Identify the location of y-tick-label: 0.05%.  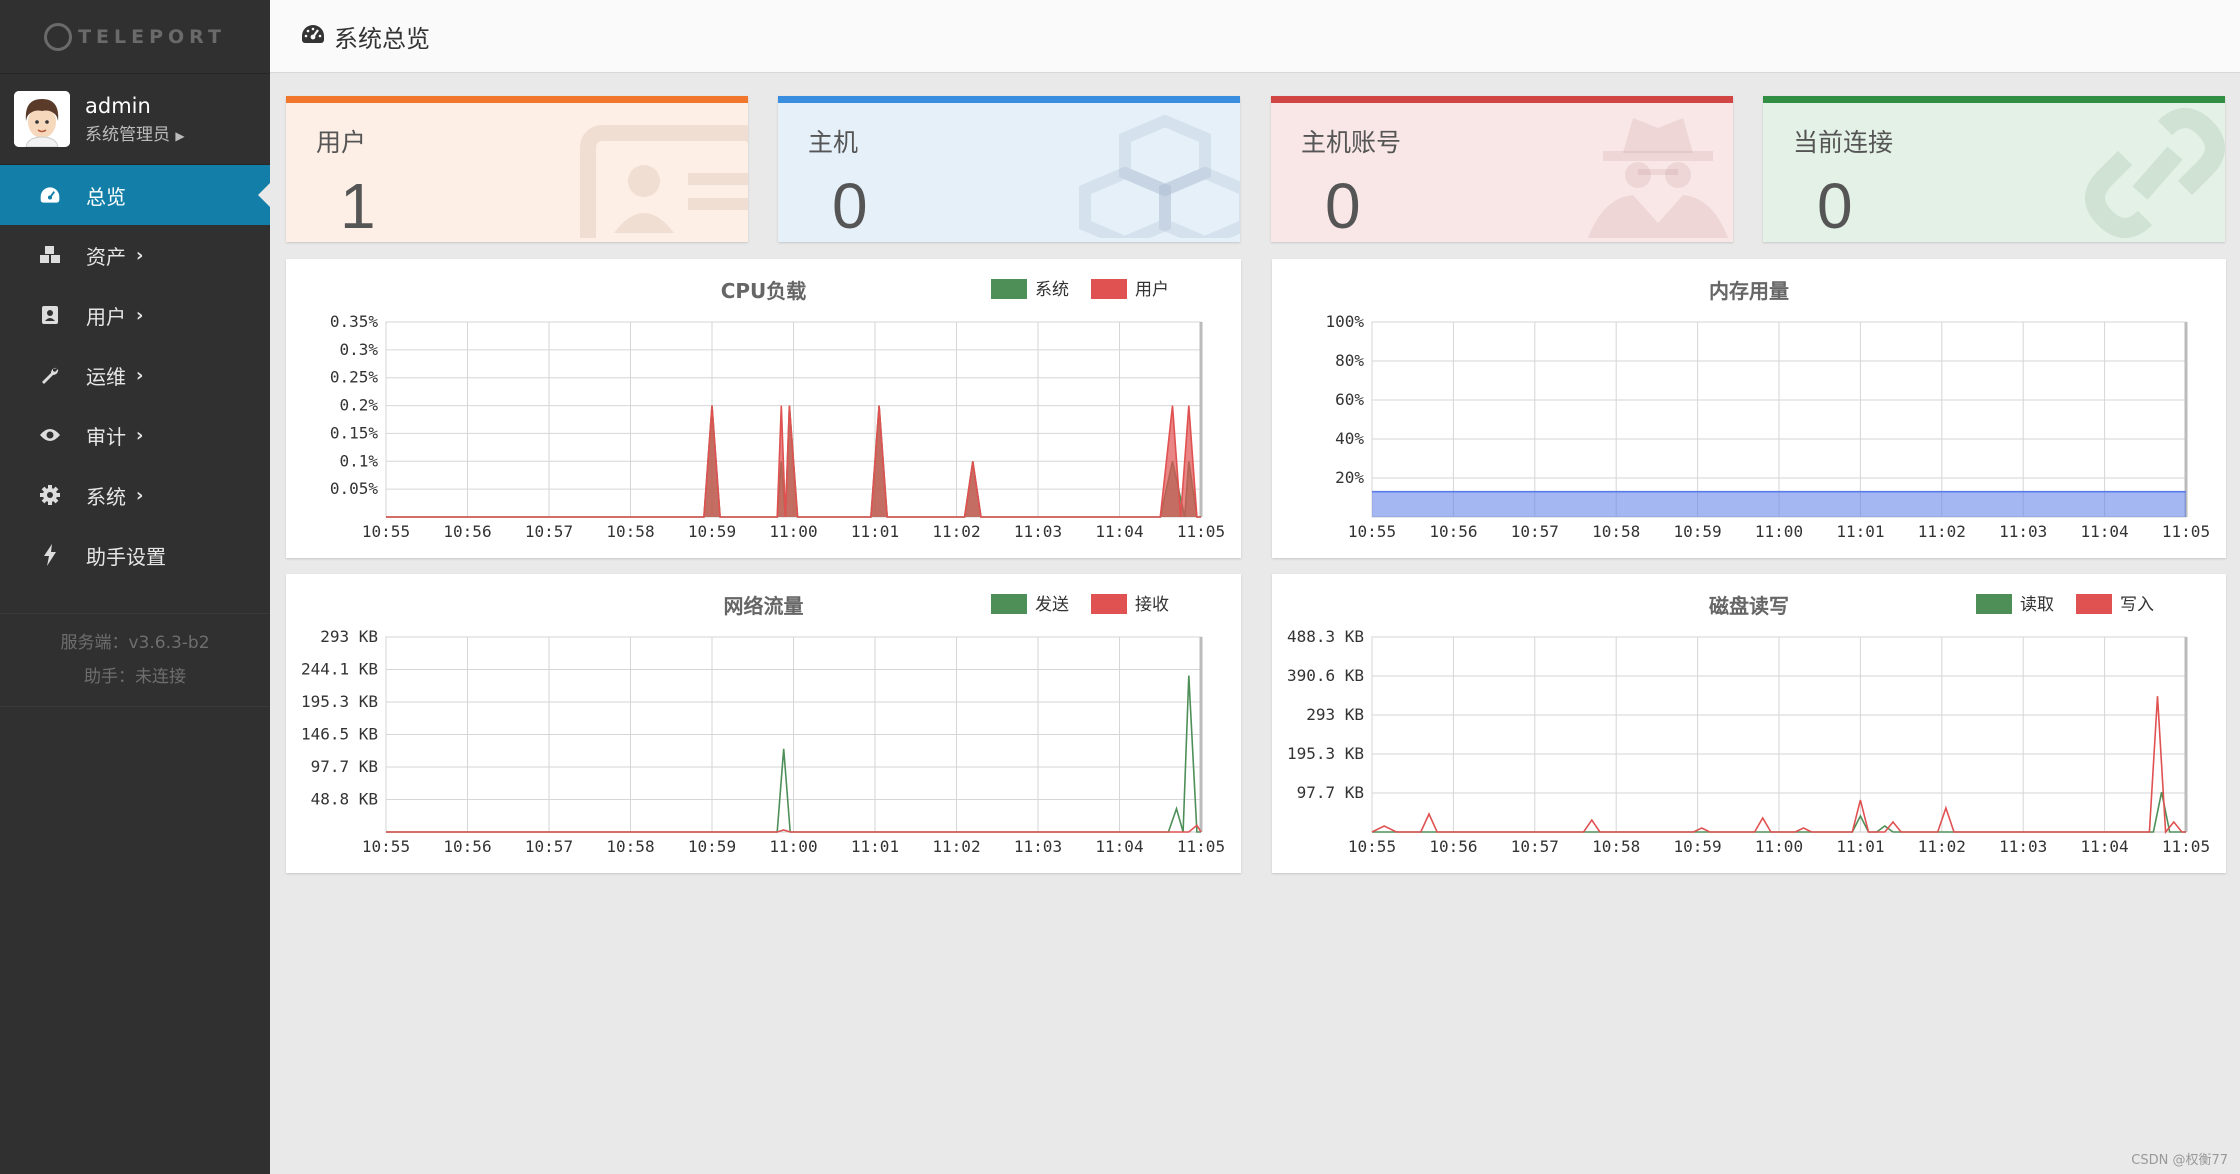
(354, 488).